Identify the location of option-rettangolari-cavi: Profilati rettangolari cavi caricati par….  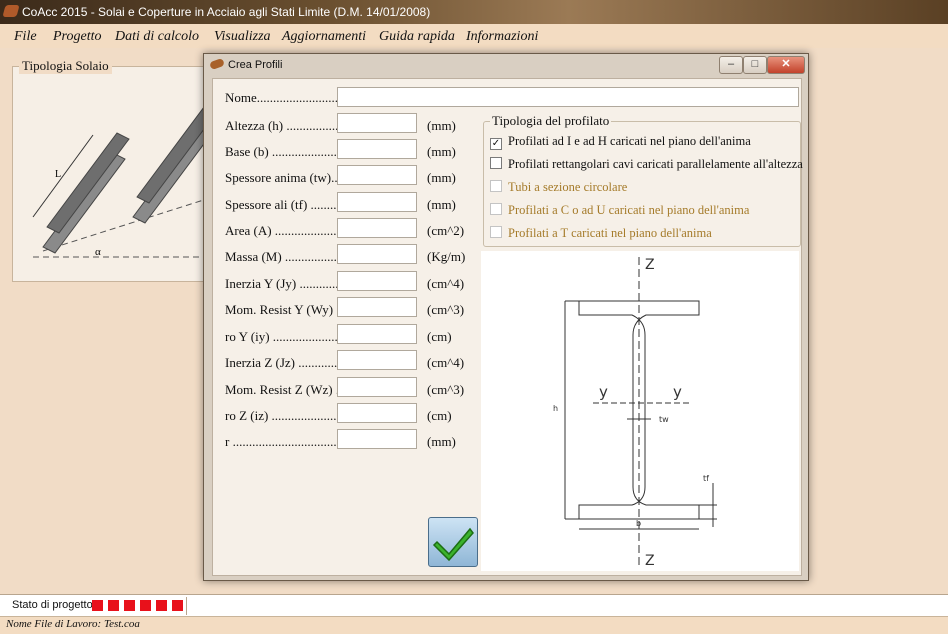
(646, 164).